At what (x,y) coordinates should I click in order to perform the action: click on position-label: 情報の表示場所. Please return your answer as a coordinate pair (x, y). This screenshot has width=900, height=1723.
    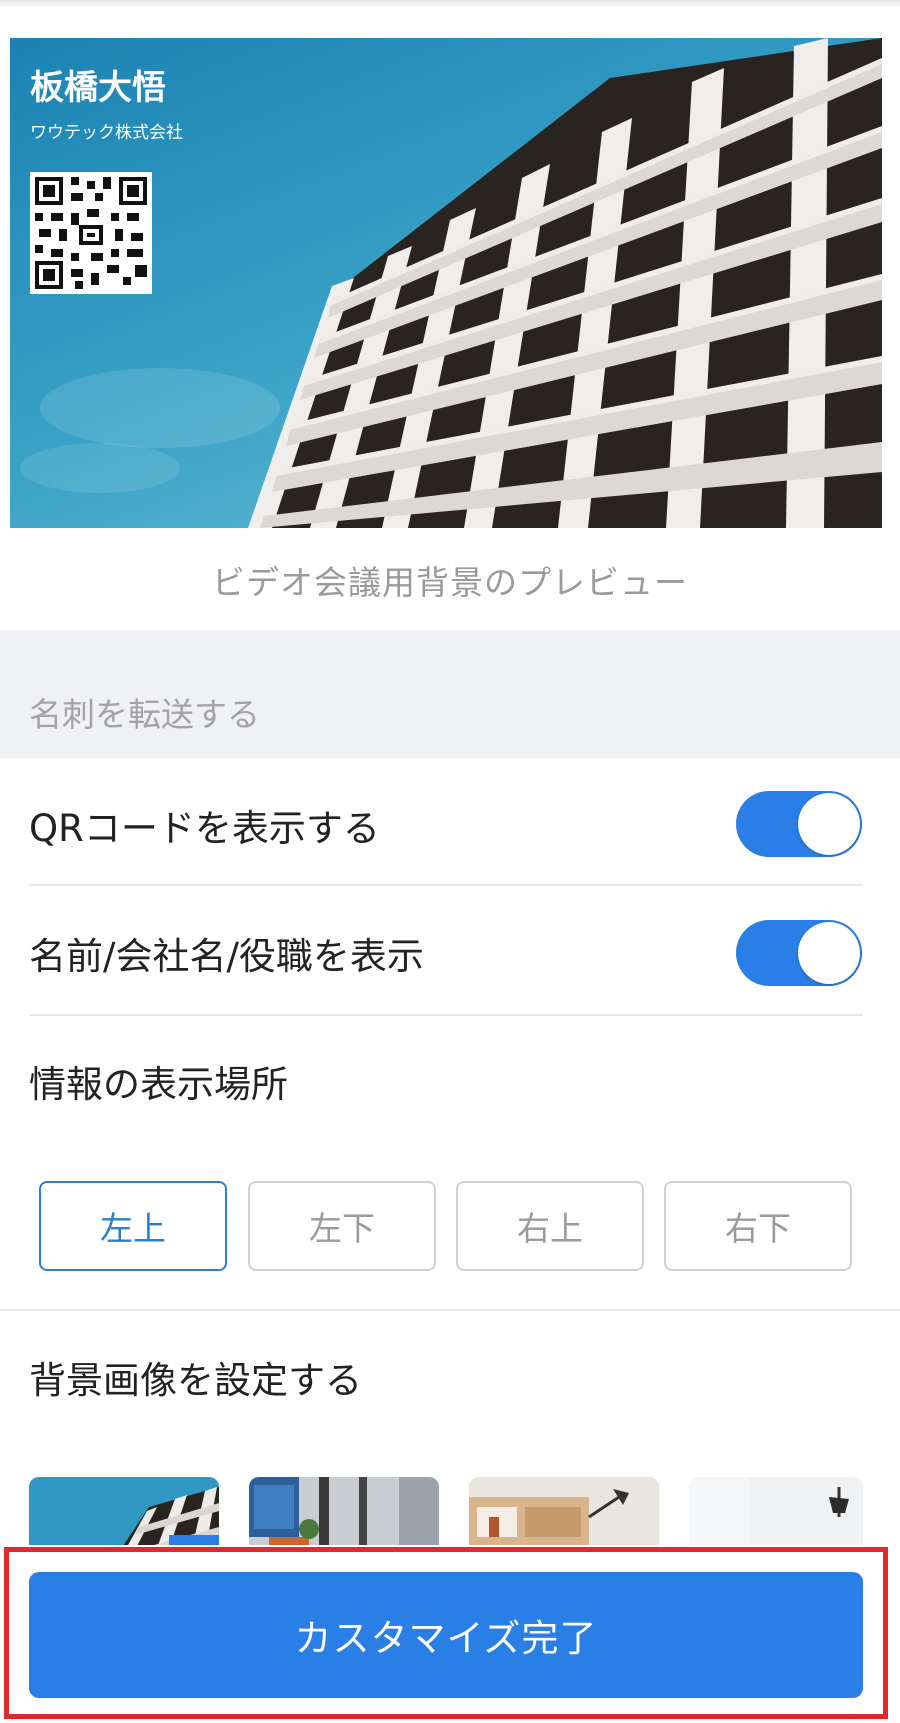
    Looking at the image, I should click on (158, 1084).